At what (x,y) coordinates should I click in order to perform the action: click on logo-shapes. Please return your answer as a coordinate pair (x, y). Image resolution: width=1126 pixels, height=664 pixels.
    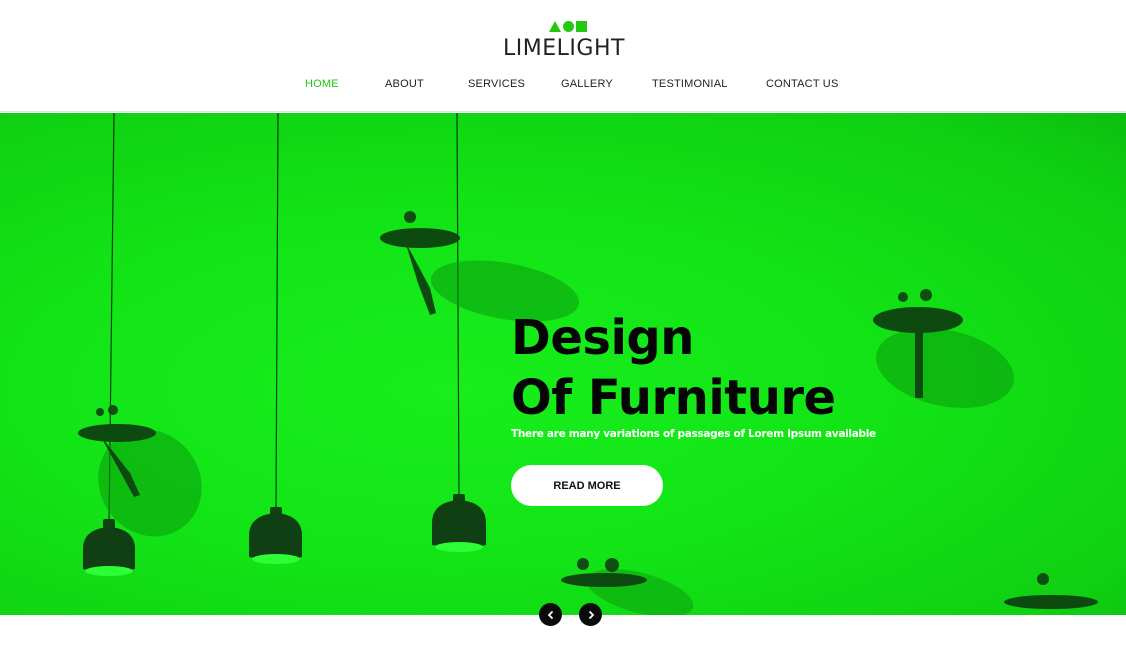
    Looking at the image, I should click on (568, 26).